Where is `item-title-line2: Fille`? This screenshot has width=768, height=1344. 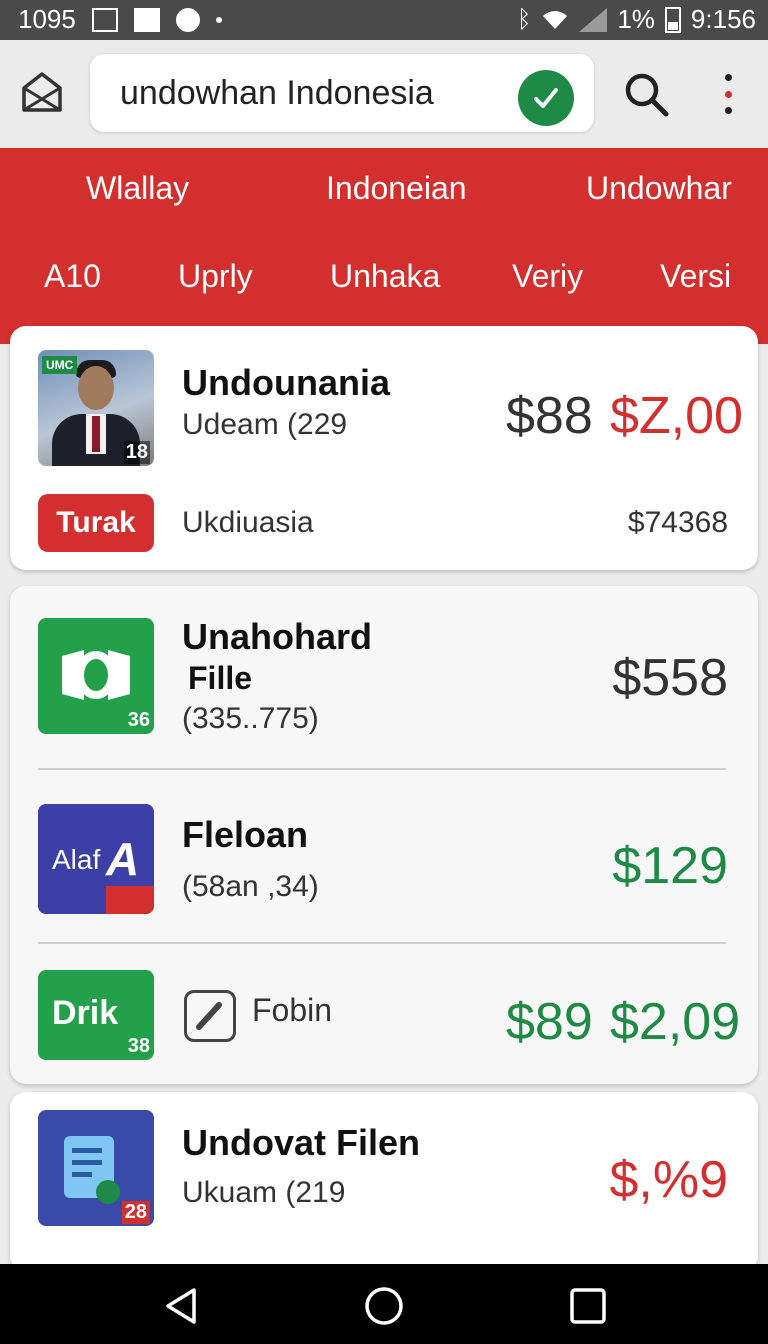 item-title-line2: Fille is located at coordinates (220, 678).